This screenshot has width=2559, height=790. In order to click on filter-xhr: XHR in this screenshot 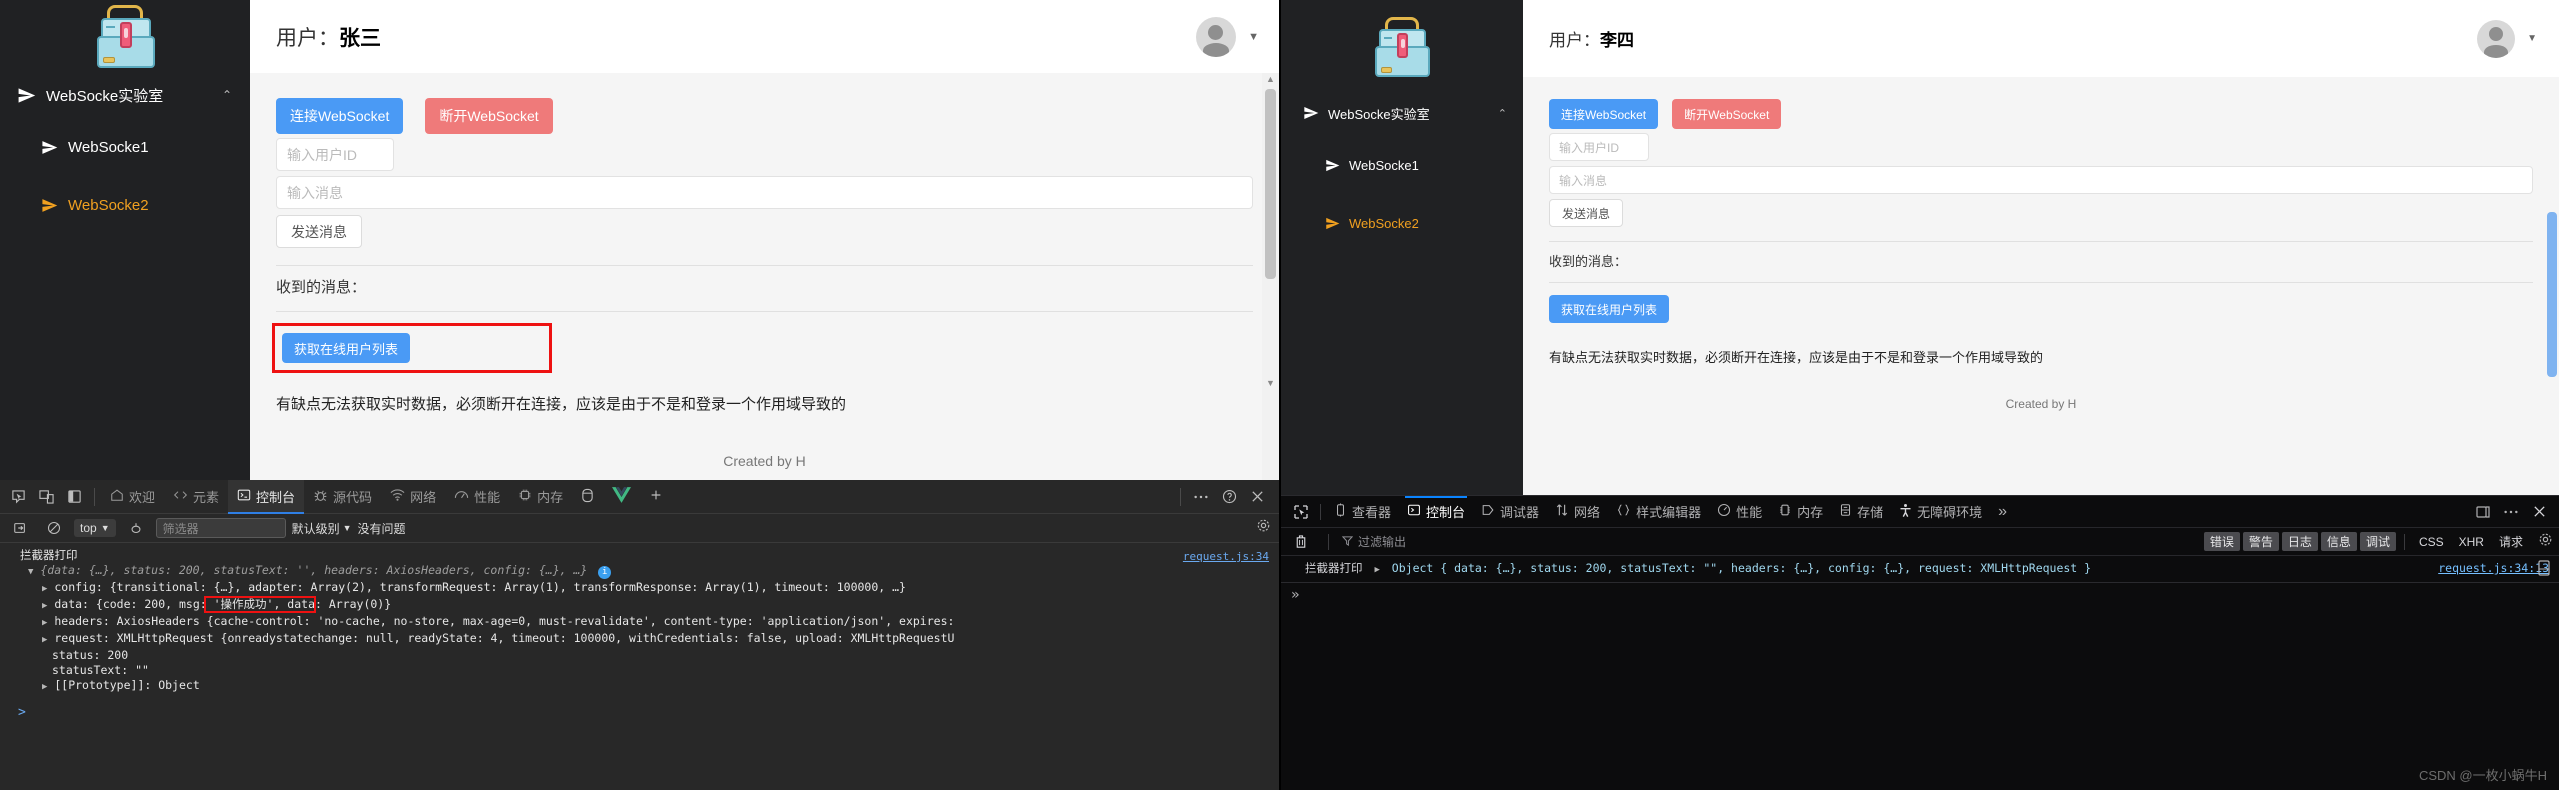, I will do `click(2471, 542)`.